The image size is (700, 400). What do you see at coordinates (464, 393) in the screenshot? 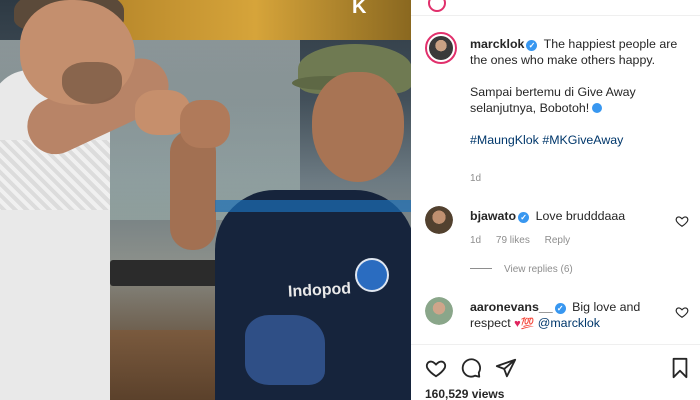
I see `view-count: 160,529 views` at bounding box center [464, 393].